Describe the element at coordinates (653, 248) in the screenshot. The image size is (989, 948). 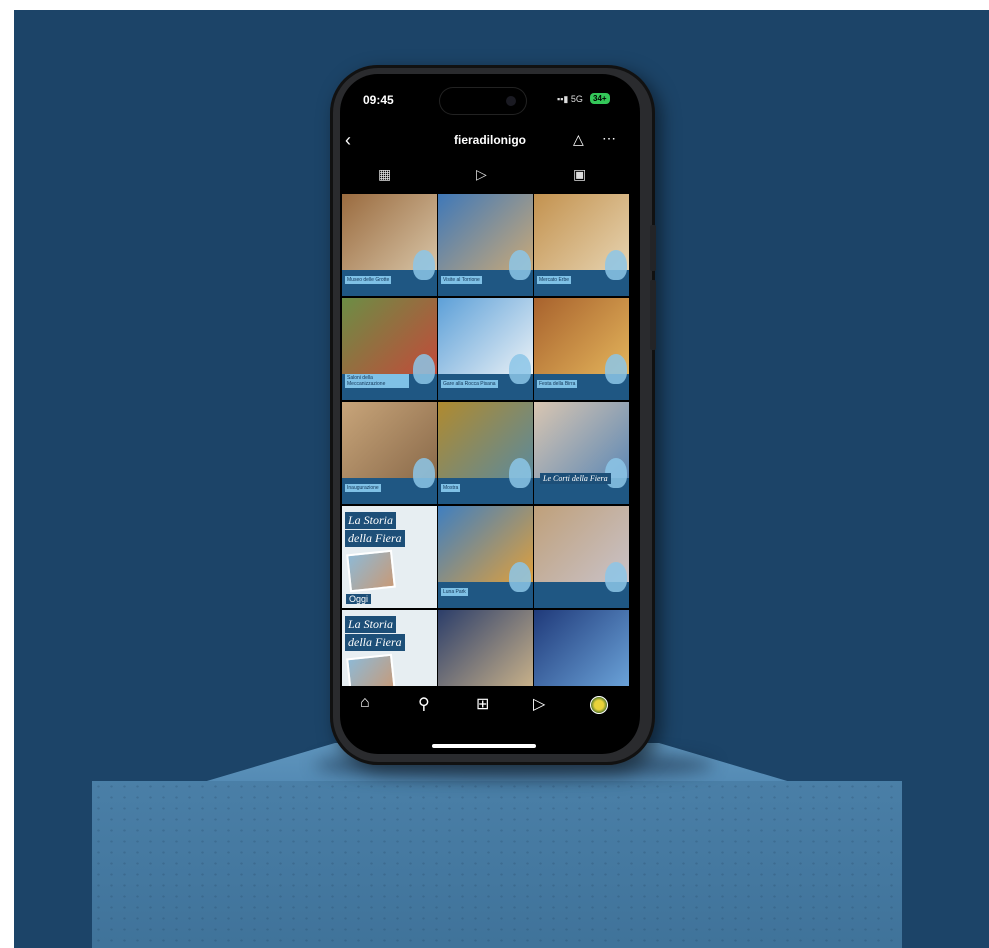
I see `volume-button` at that location.